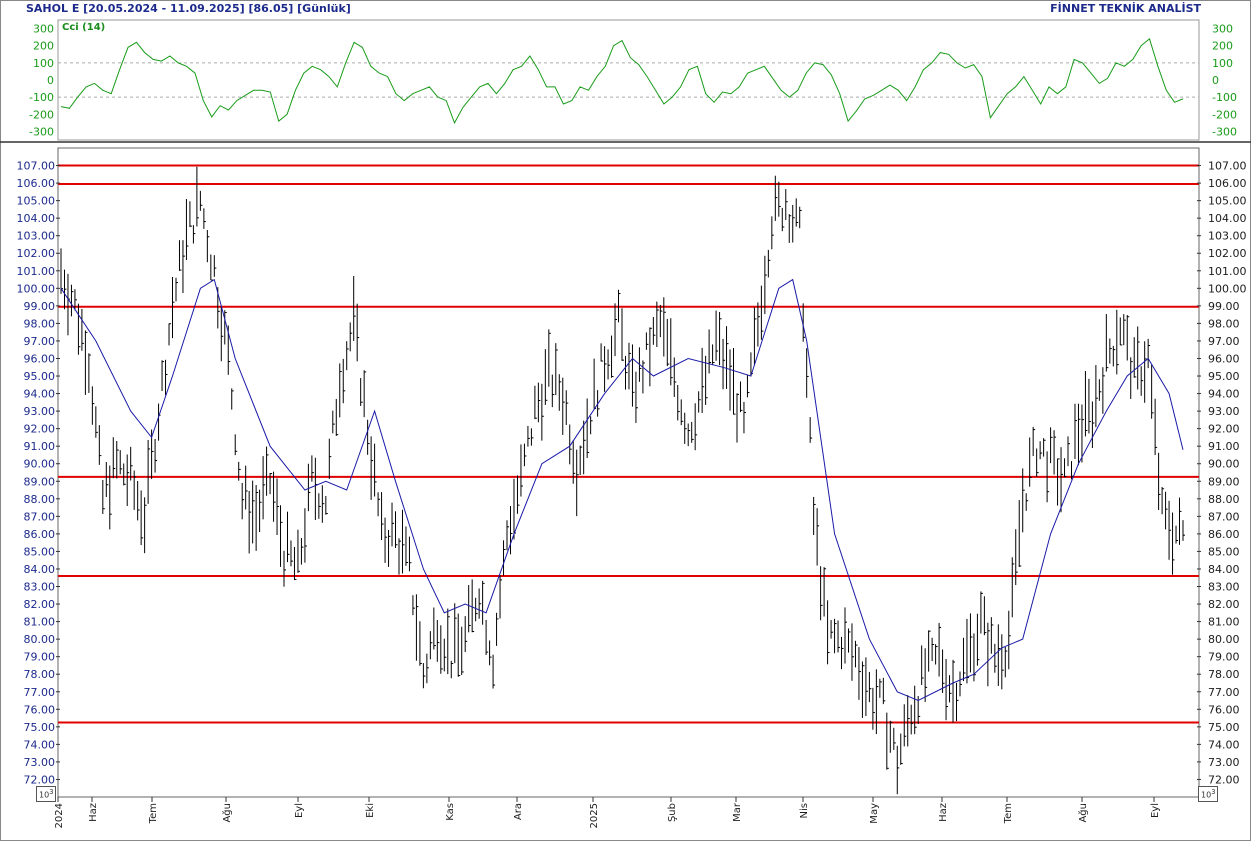  What do you see at coordinates (40, 674) in the screenshot?
I see `price-tick-label-left: 78.00` at bounding box center [40, 674].